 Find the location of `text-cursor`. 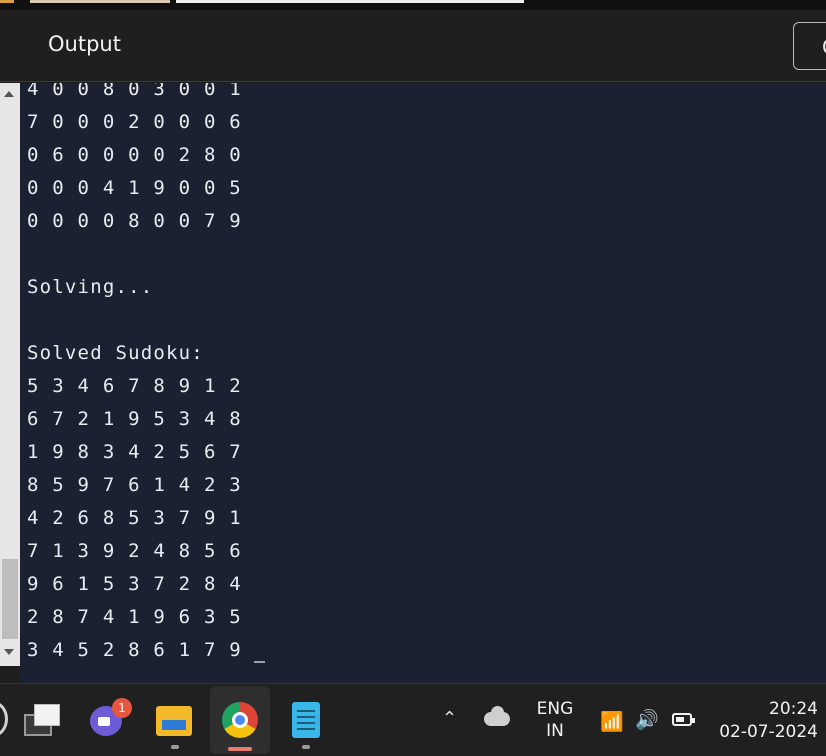

text-cursor is located at coordinates (259, 662).